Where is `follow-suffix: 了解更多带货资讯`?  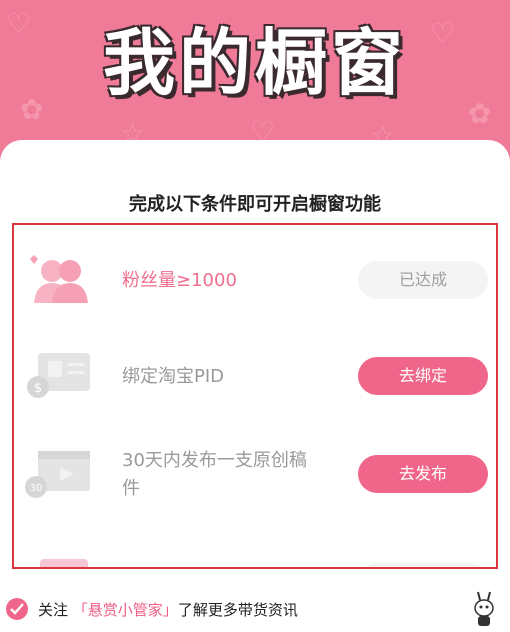
follow-suffix: 了解更多带货资讯 is located at coordinates (237, 610).